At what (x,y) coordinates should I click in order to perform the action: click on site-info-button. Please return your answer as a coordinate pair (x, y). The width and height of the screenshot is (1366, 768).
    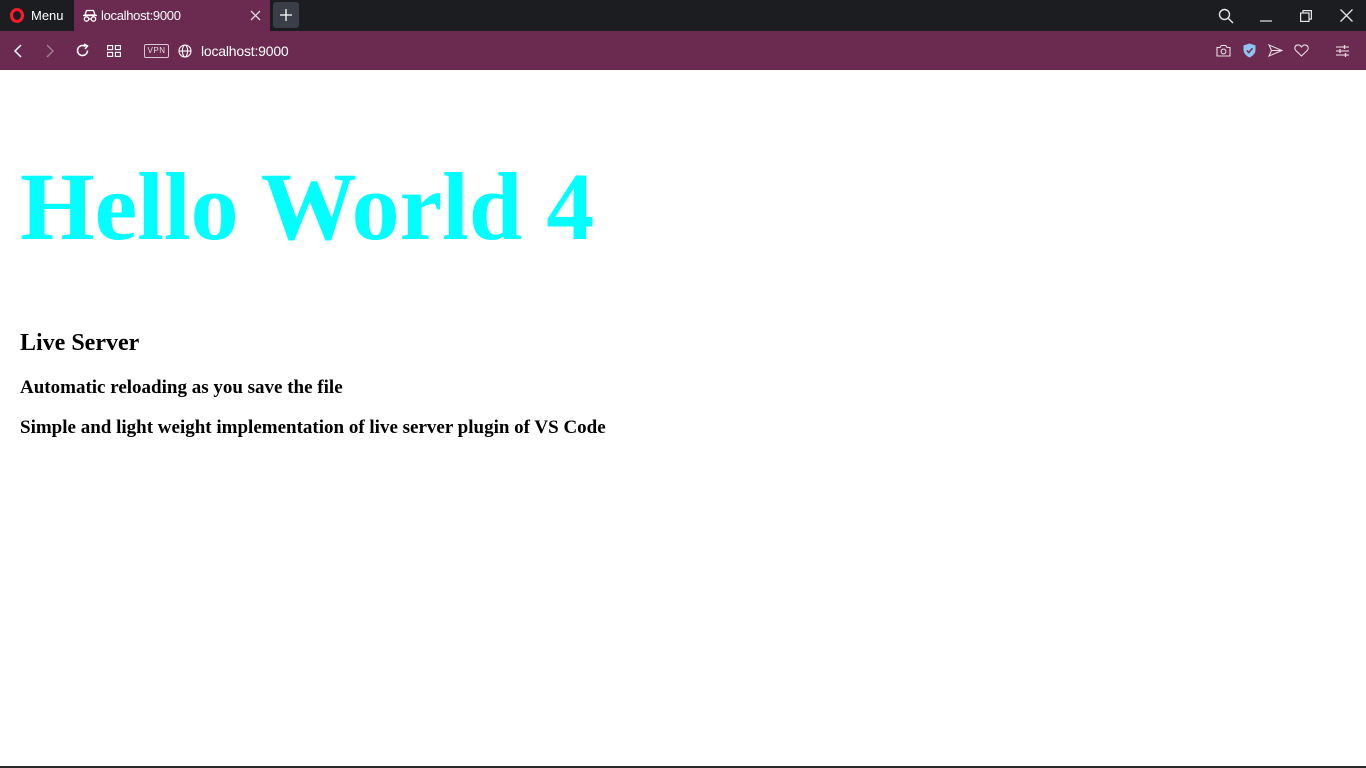
    Looking at the image, I should click on (185, 50).